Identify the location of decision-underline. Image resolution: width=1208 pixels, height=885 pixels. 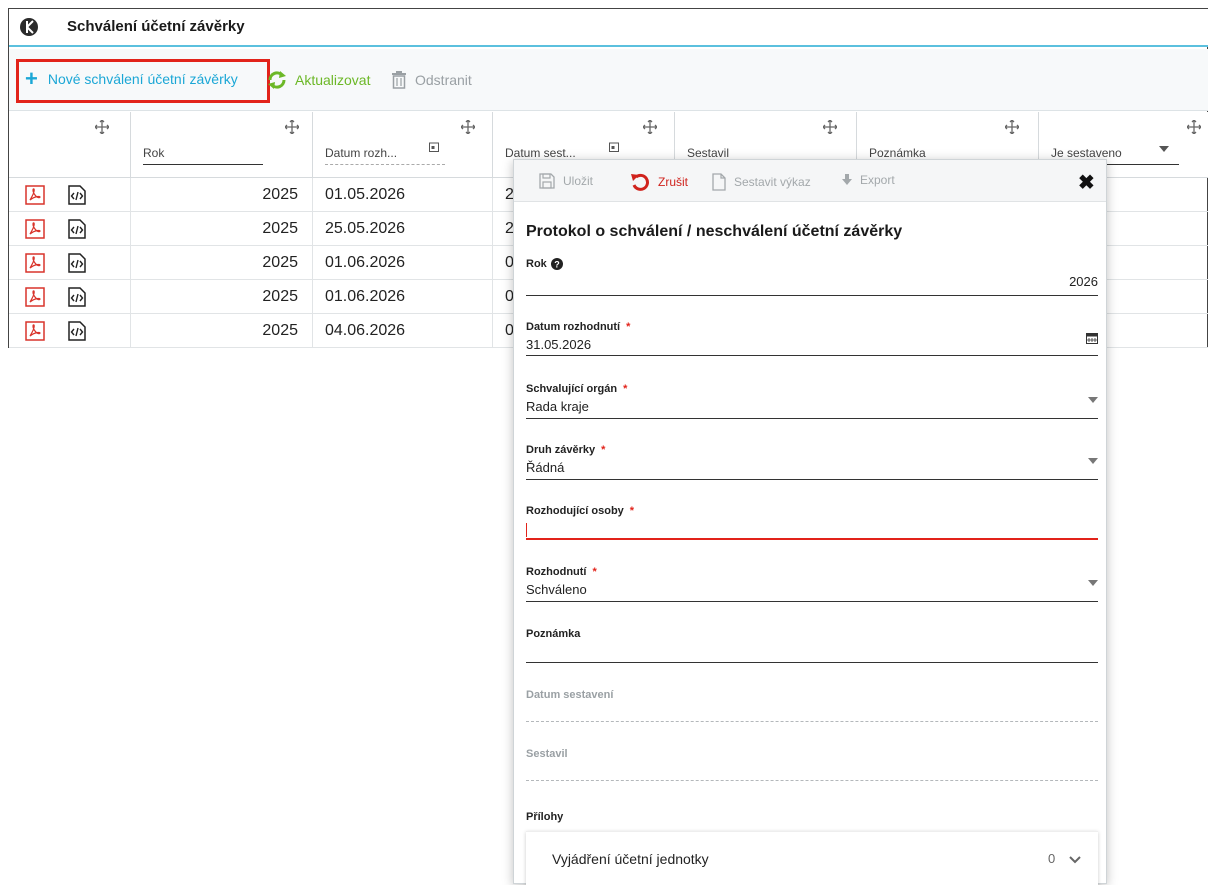
(812, 601).